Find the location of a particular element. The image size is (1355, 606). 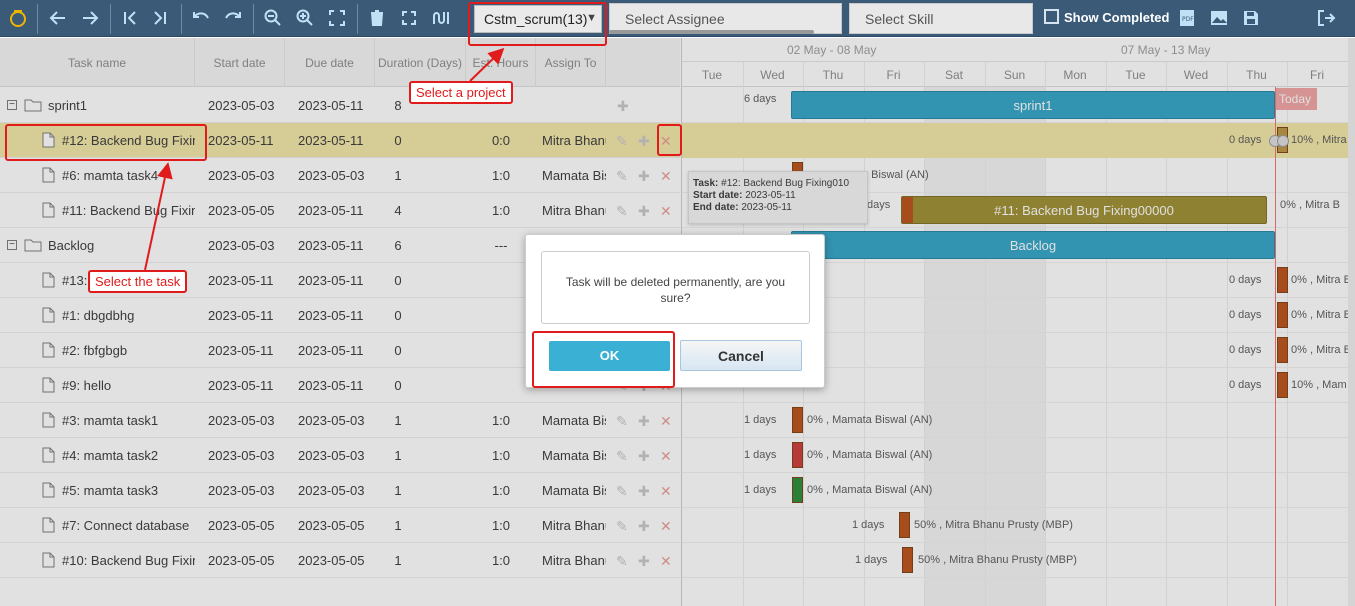

highlight-selected-task is located at coordinates (106, 142).